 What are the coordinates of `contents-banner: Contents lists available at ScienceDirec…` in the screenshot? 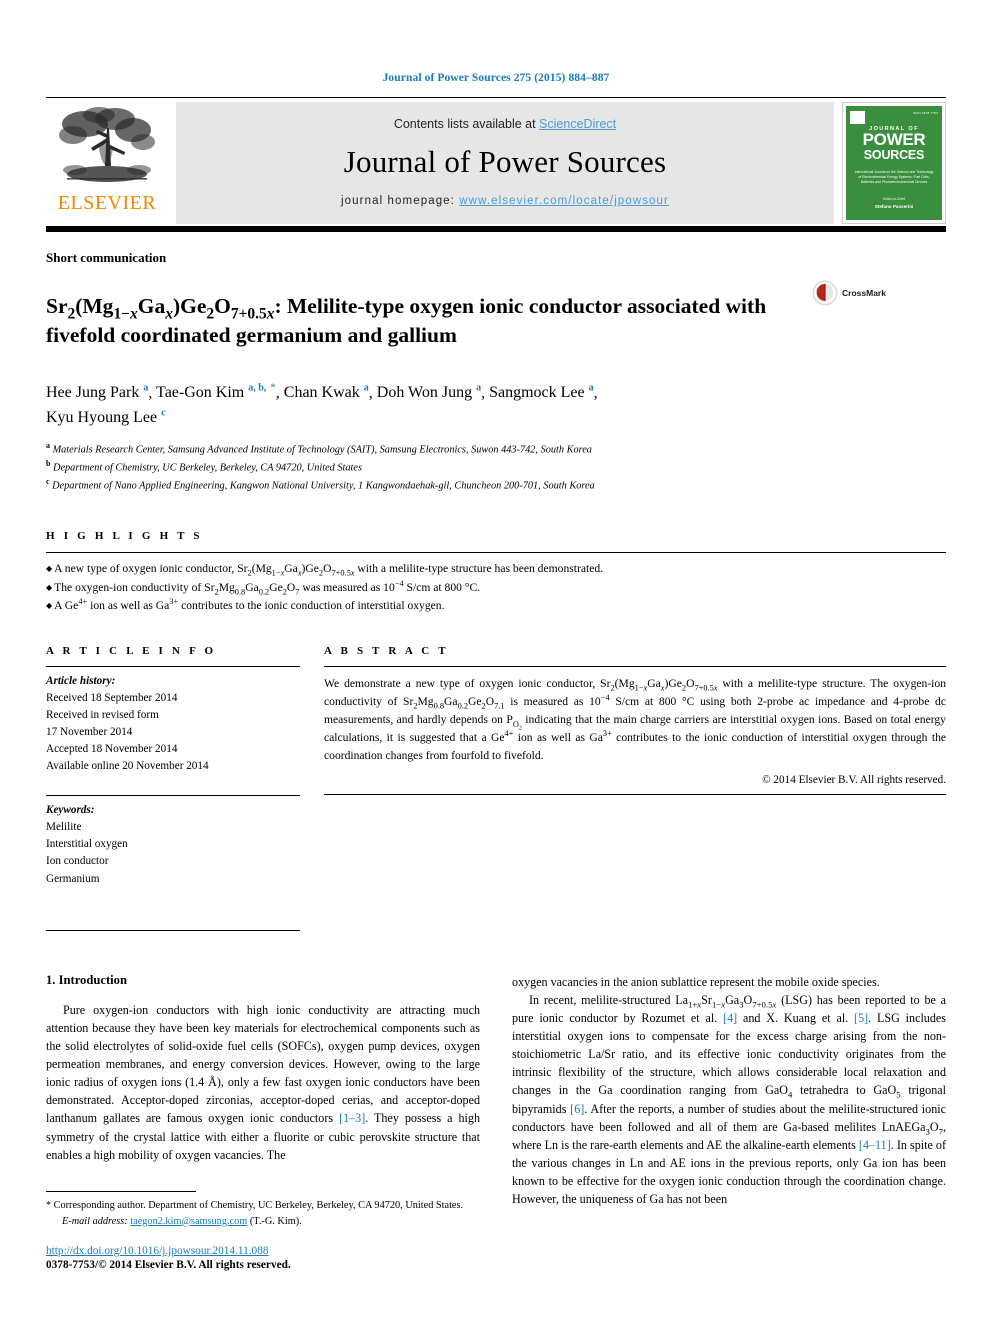 It's located at (505, 163).